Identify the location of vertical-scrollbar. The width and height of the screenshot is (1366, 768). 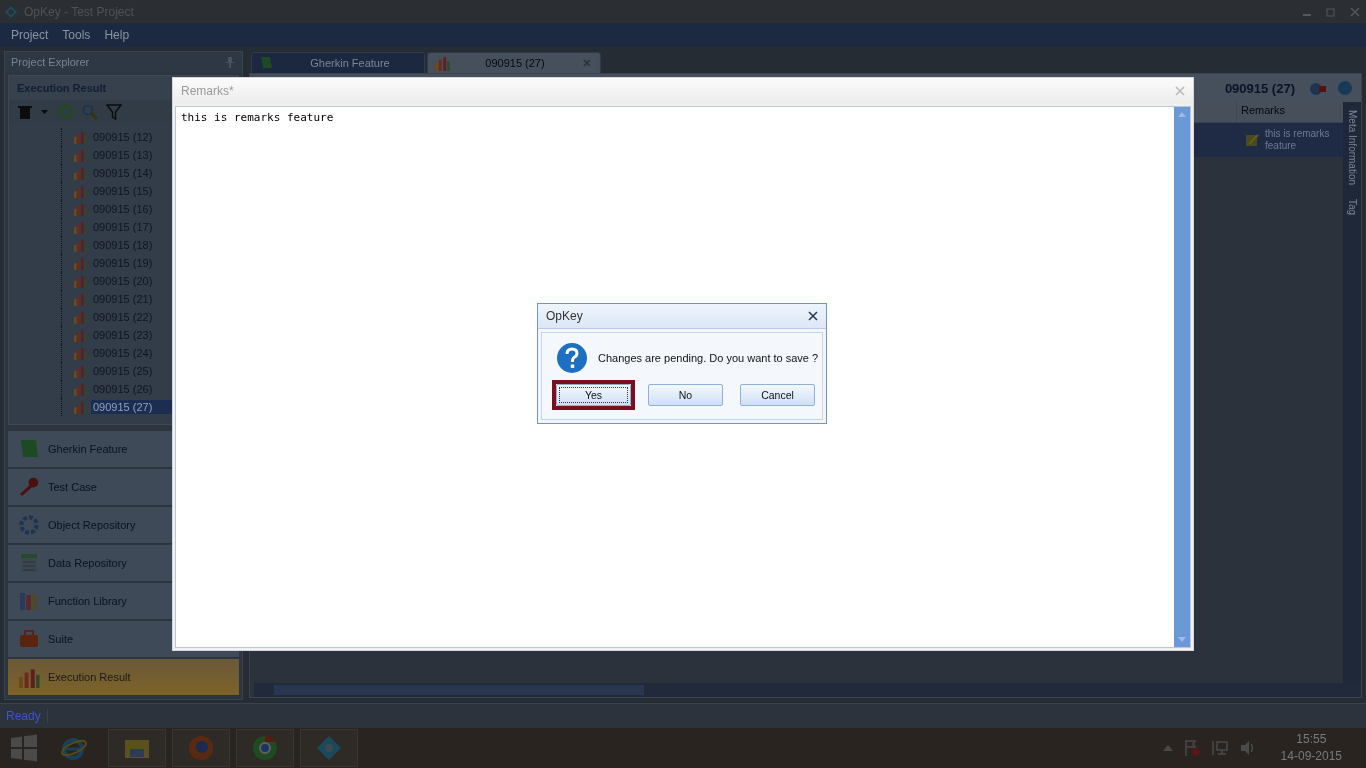
(1182, 377).